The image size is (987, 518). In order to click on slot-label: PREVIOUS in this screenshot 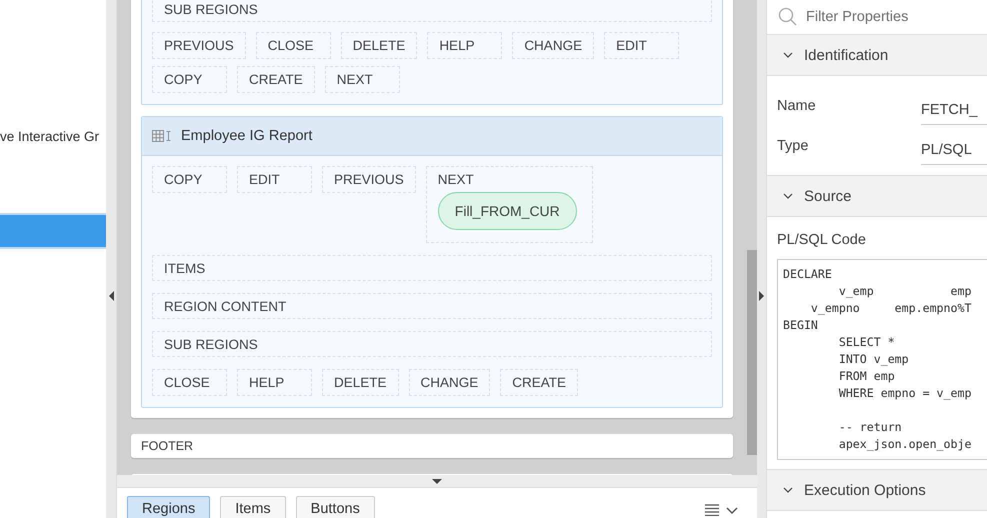, I will do `click(369, 179)`.